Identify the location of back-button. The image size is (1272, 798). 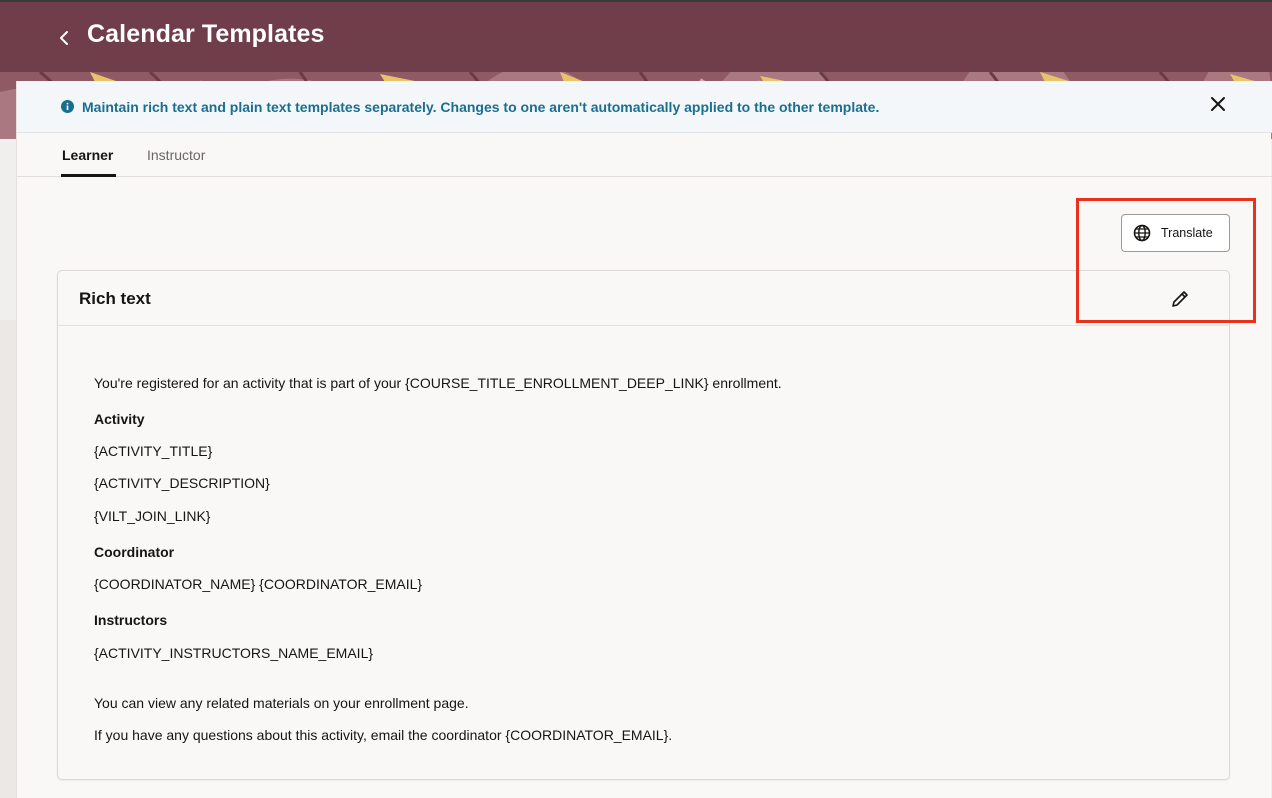
(64, 38).